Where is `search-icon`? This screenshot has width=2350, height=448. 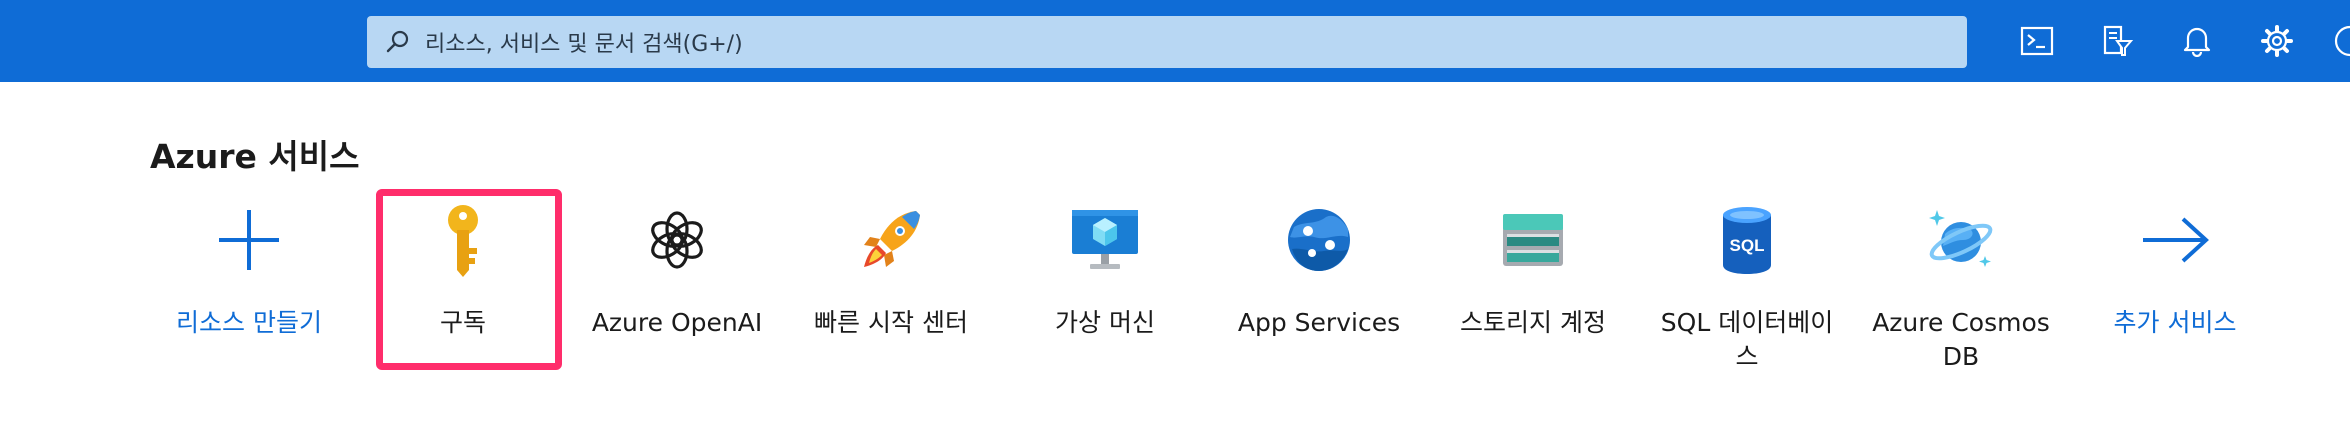
search-icon is located at coordinates (398, 42).